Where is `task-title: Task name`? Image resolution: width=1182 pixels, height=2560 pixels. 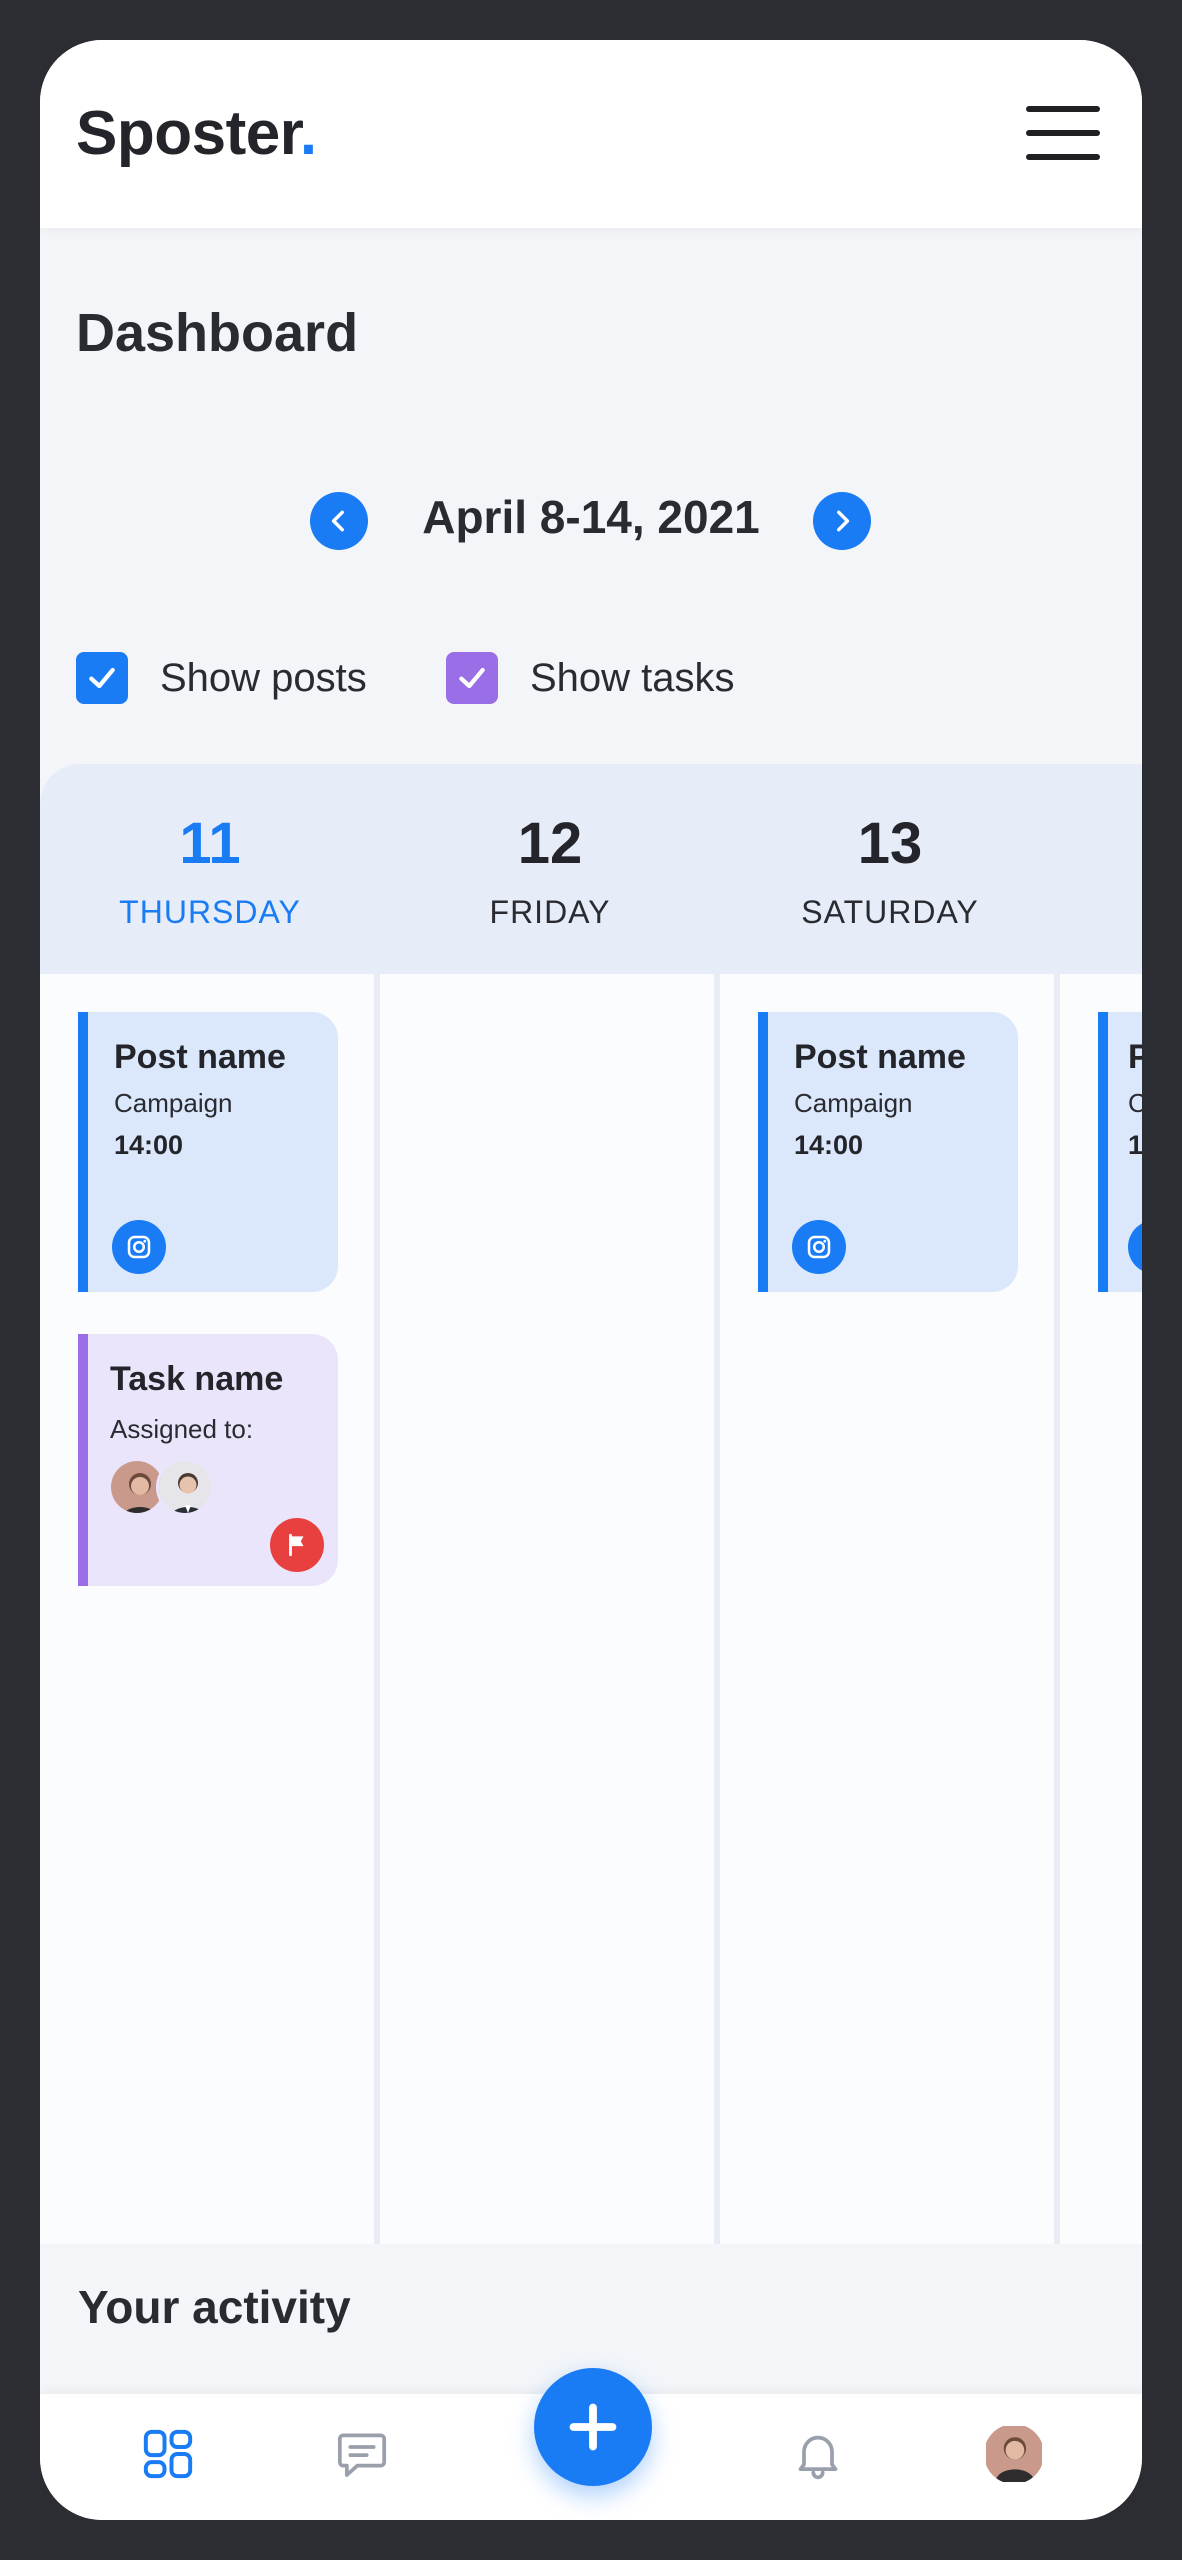
task-title: Task name is located at coordinates (197, 1379).